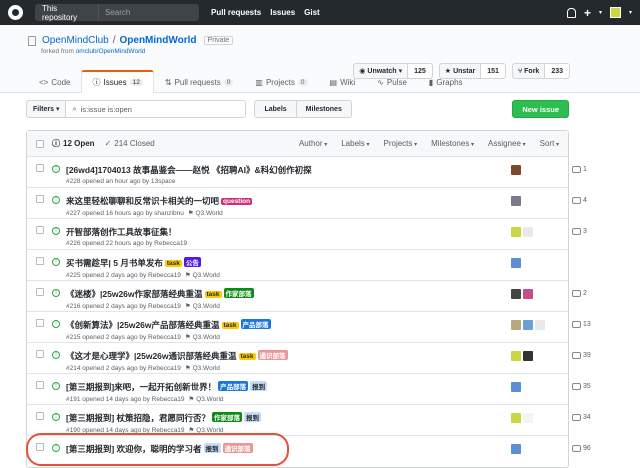  What do you see at coordinates (114, 263) in the screenshot?
I see `issue-title: 买书需趁早| 5 月书单发布` at bounding box center [114, 263].